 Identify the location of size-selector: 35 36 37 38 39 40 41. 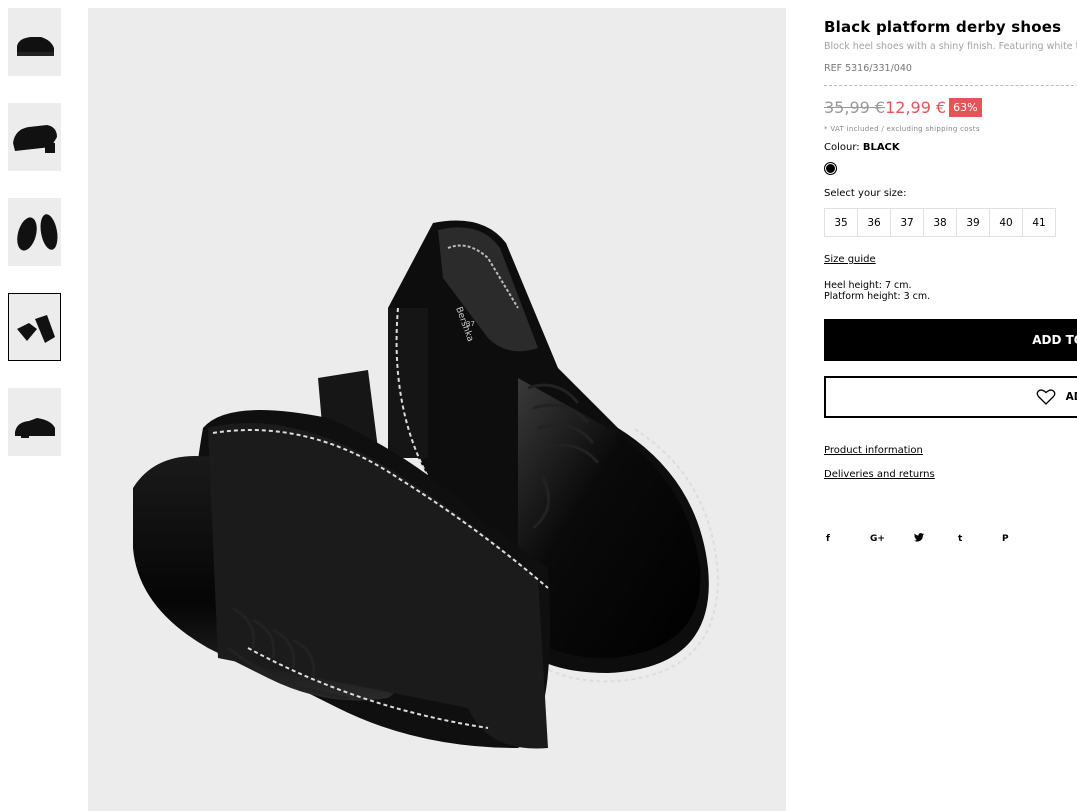
(950, 222).